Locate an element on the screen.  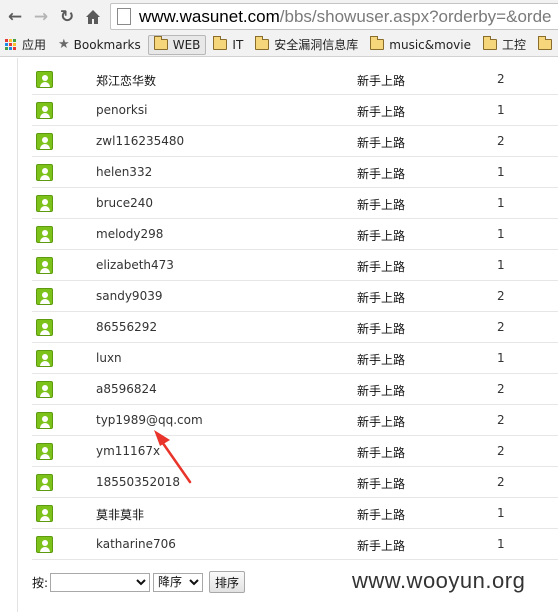
sort-order-select: 降序 is located at coordinates (178, 582).